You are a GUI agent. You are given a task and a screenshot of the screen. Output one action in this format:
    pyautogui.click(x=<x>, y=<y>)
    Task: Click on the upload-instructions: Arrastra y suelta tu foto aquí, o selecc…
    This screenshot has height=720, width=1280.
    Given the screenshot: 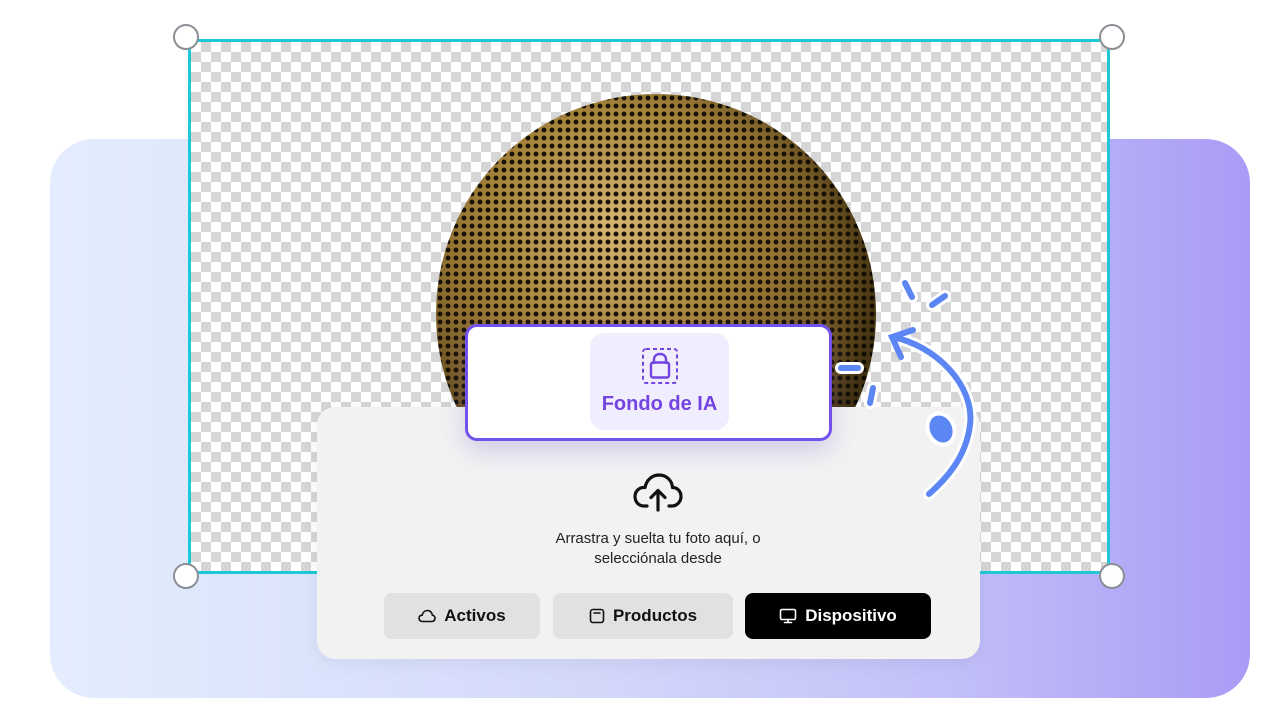 What is the action you would take?
    pyautogui.click(x=658, y=549)
    